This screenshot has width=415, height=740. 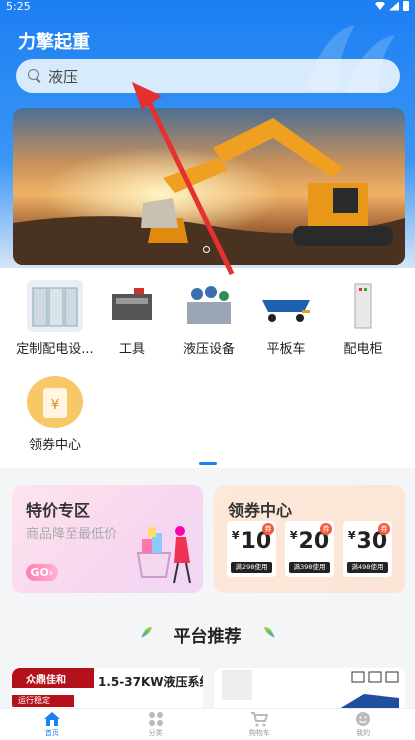 I want to click on go-button: GO ›, so click(x=42, y=572).